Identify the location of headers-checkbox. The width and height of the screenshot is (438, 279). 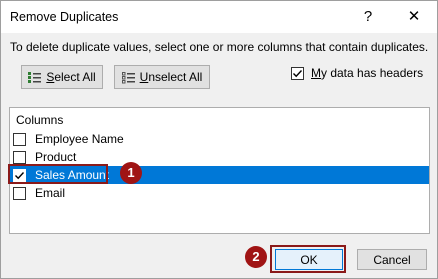
(297, 73).